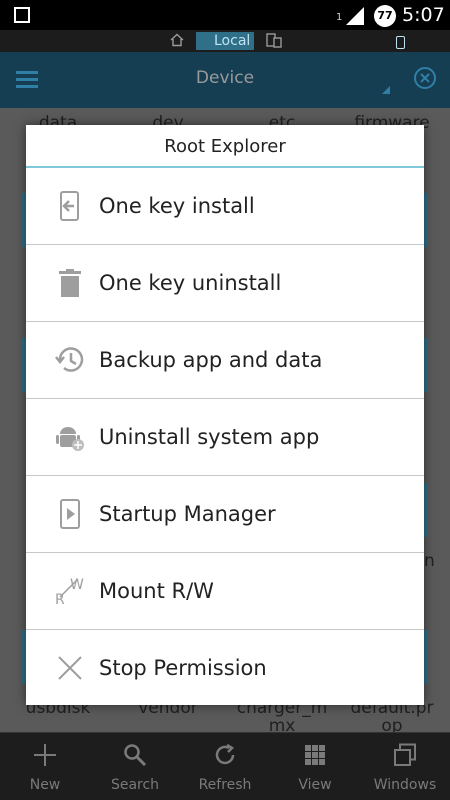 The image size is (450, 800). I want to click on page-title: Device, so click(225, 78).